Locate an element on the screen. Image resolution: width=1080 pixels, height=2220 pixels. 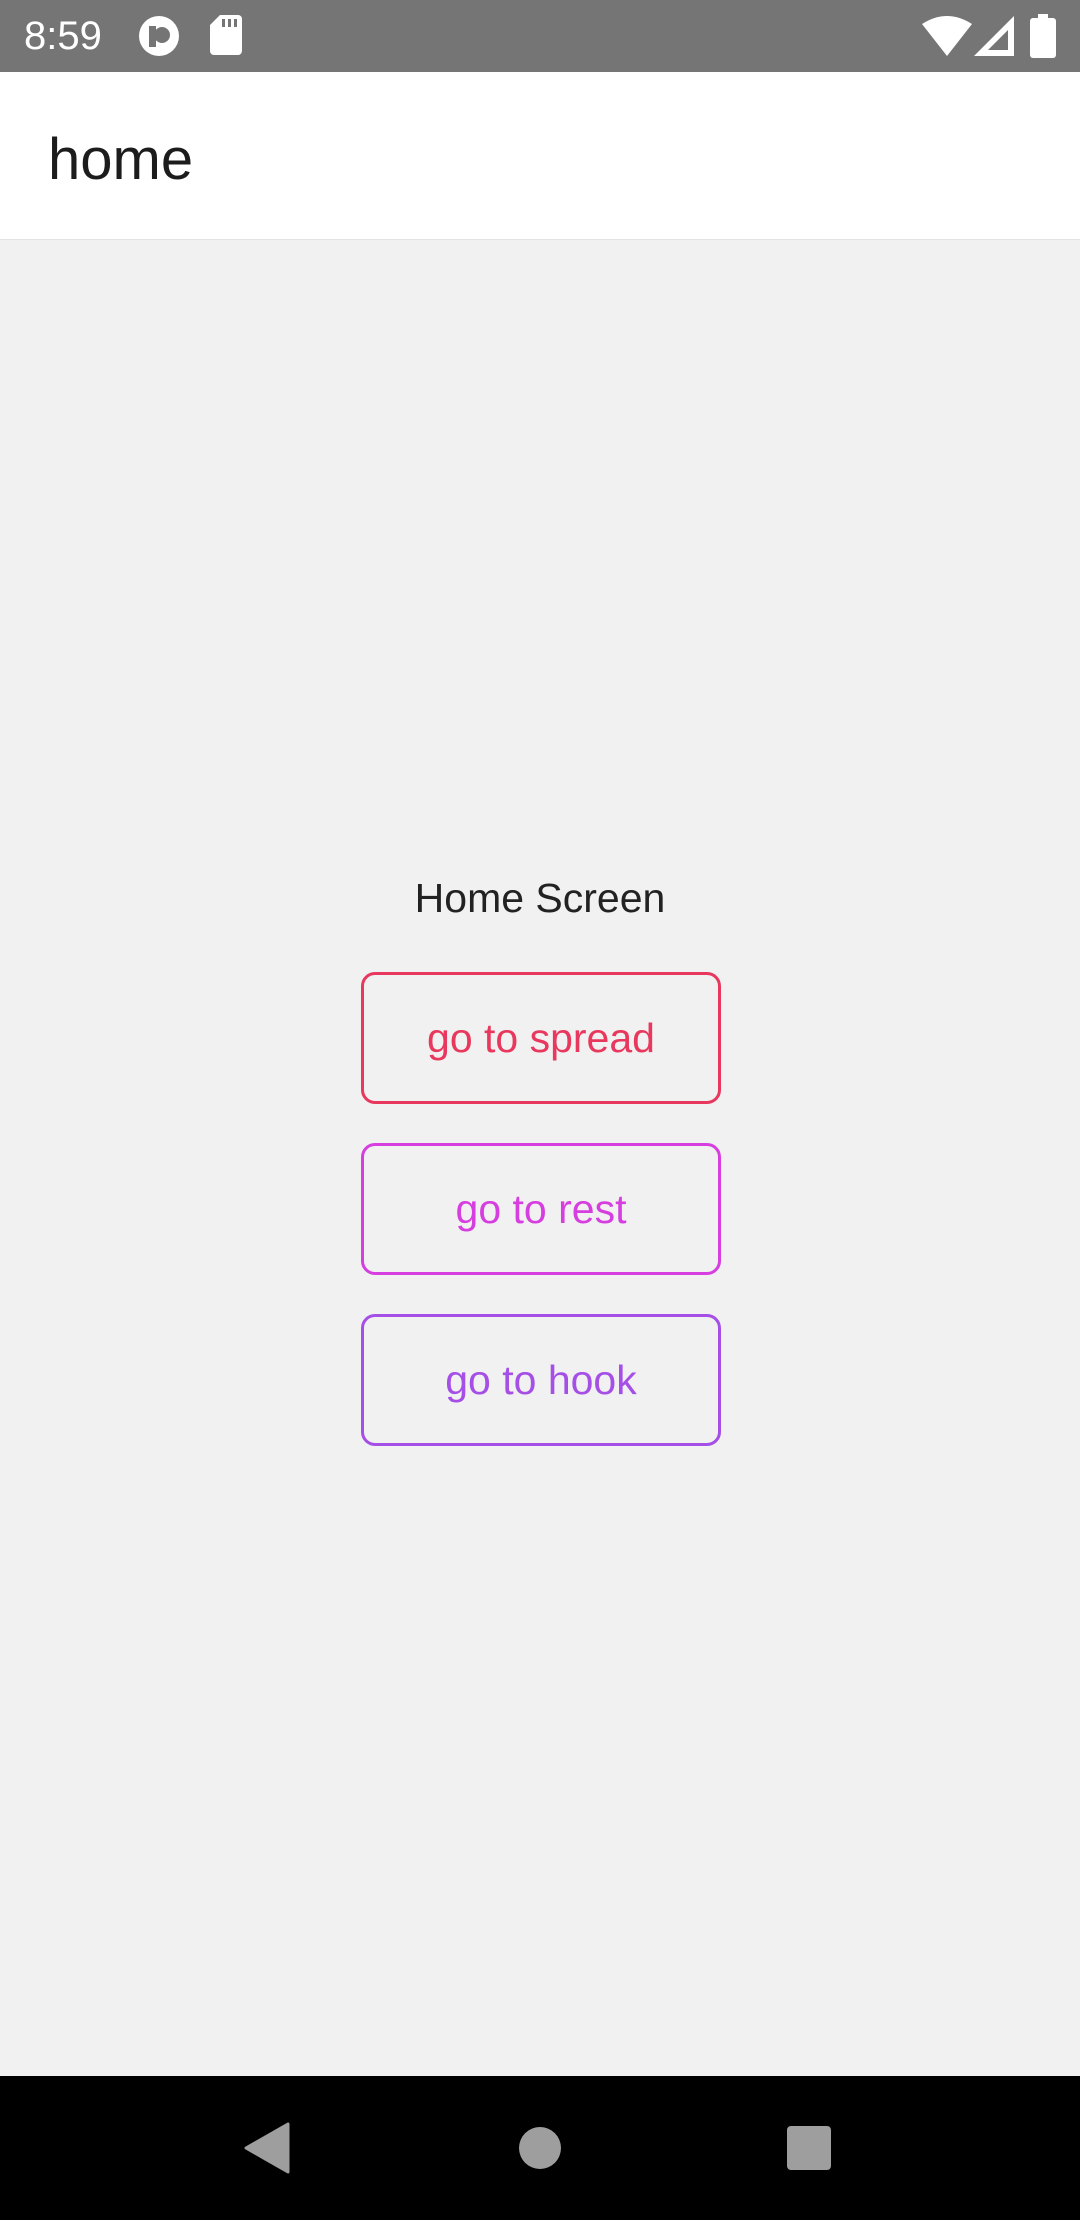
app-bar: home is located at coordinates (540, 156).